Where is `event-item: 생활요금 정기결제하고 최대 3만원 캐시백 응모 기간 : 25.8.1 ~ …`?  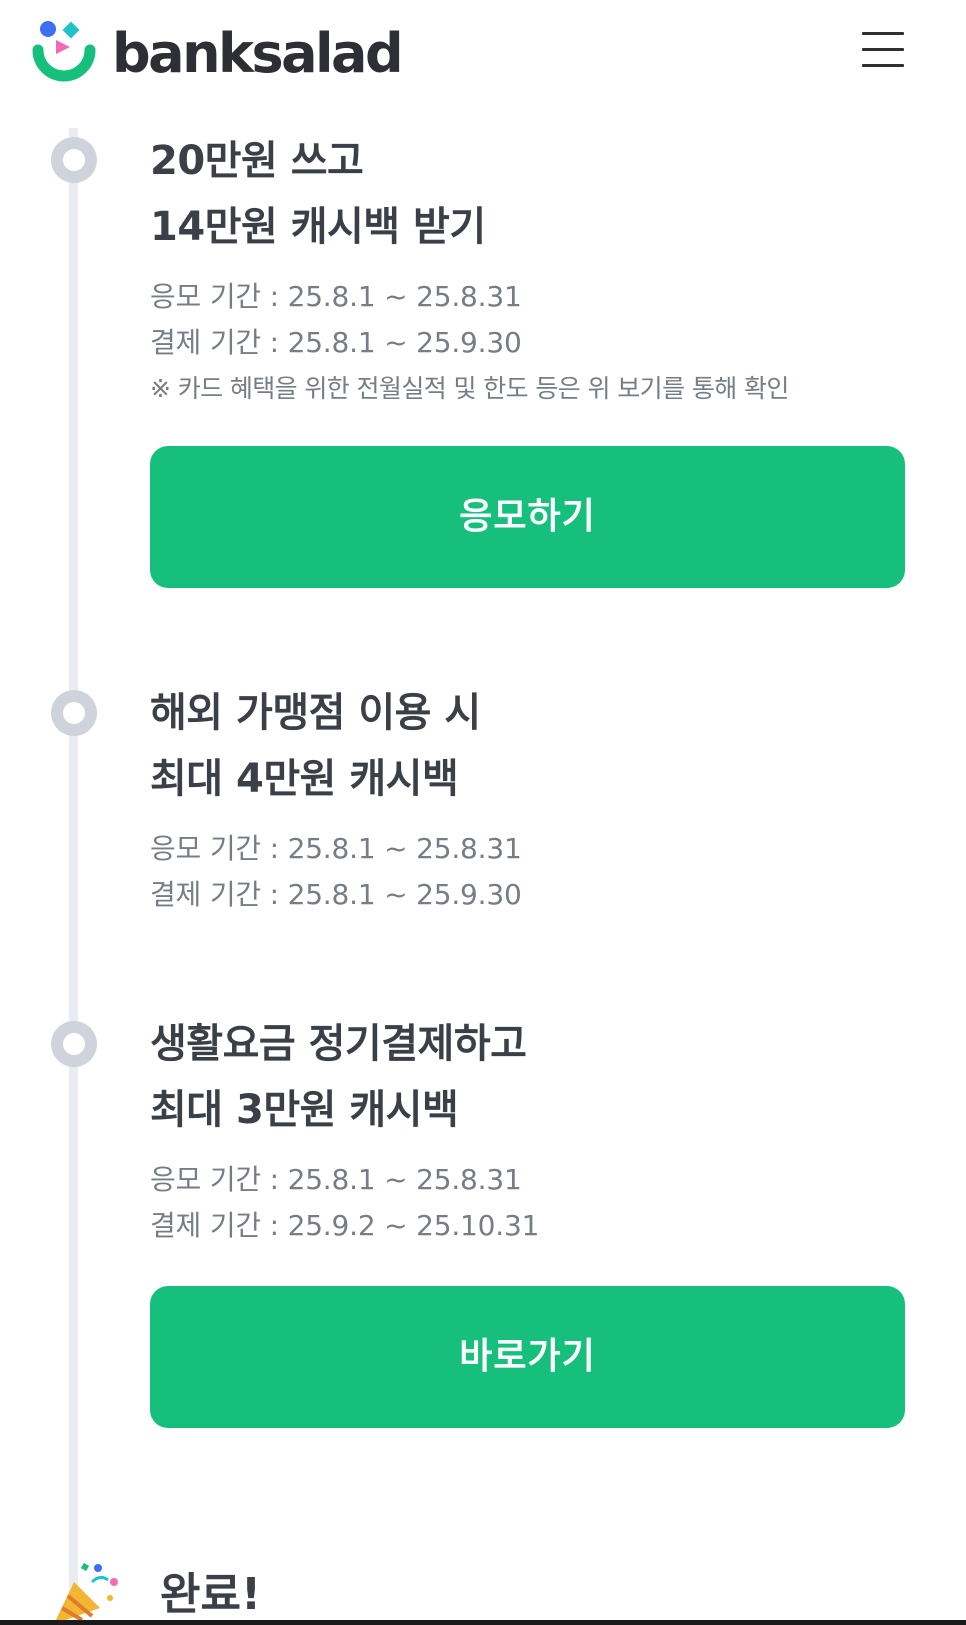
event-item: 생활요금 정기결제하고 최대 3만원 캐시백 응모 기간 : 25.8.1 ~ … is located at coordinates (530, 1130).